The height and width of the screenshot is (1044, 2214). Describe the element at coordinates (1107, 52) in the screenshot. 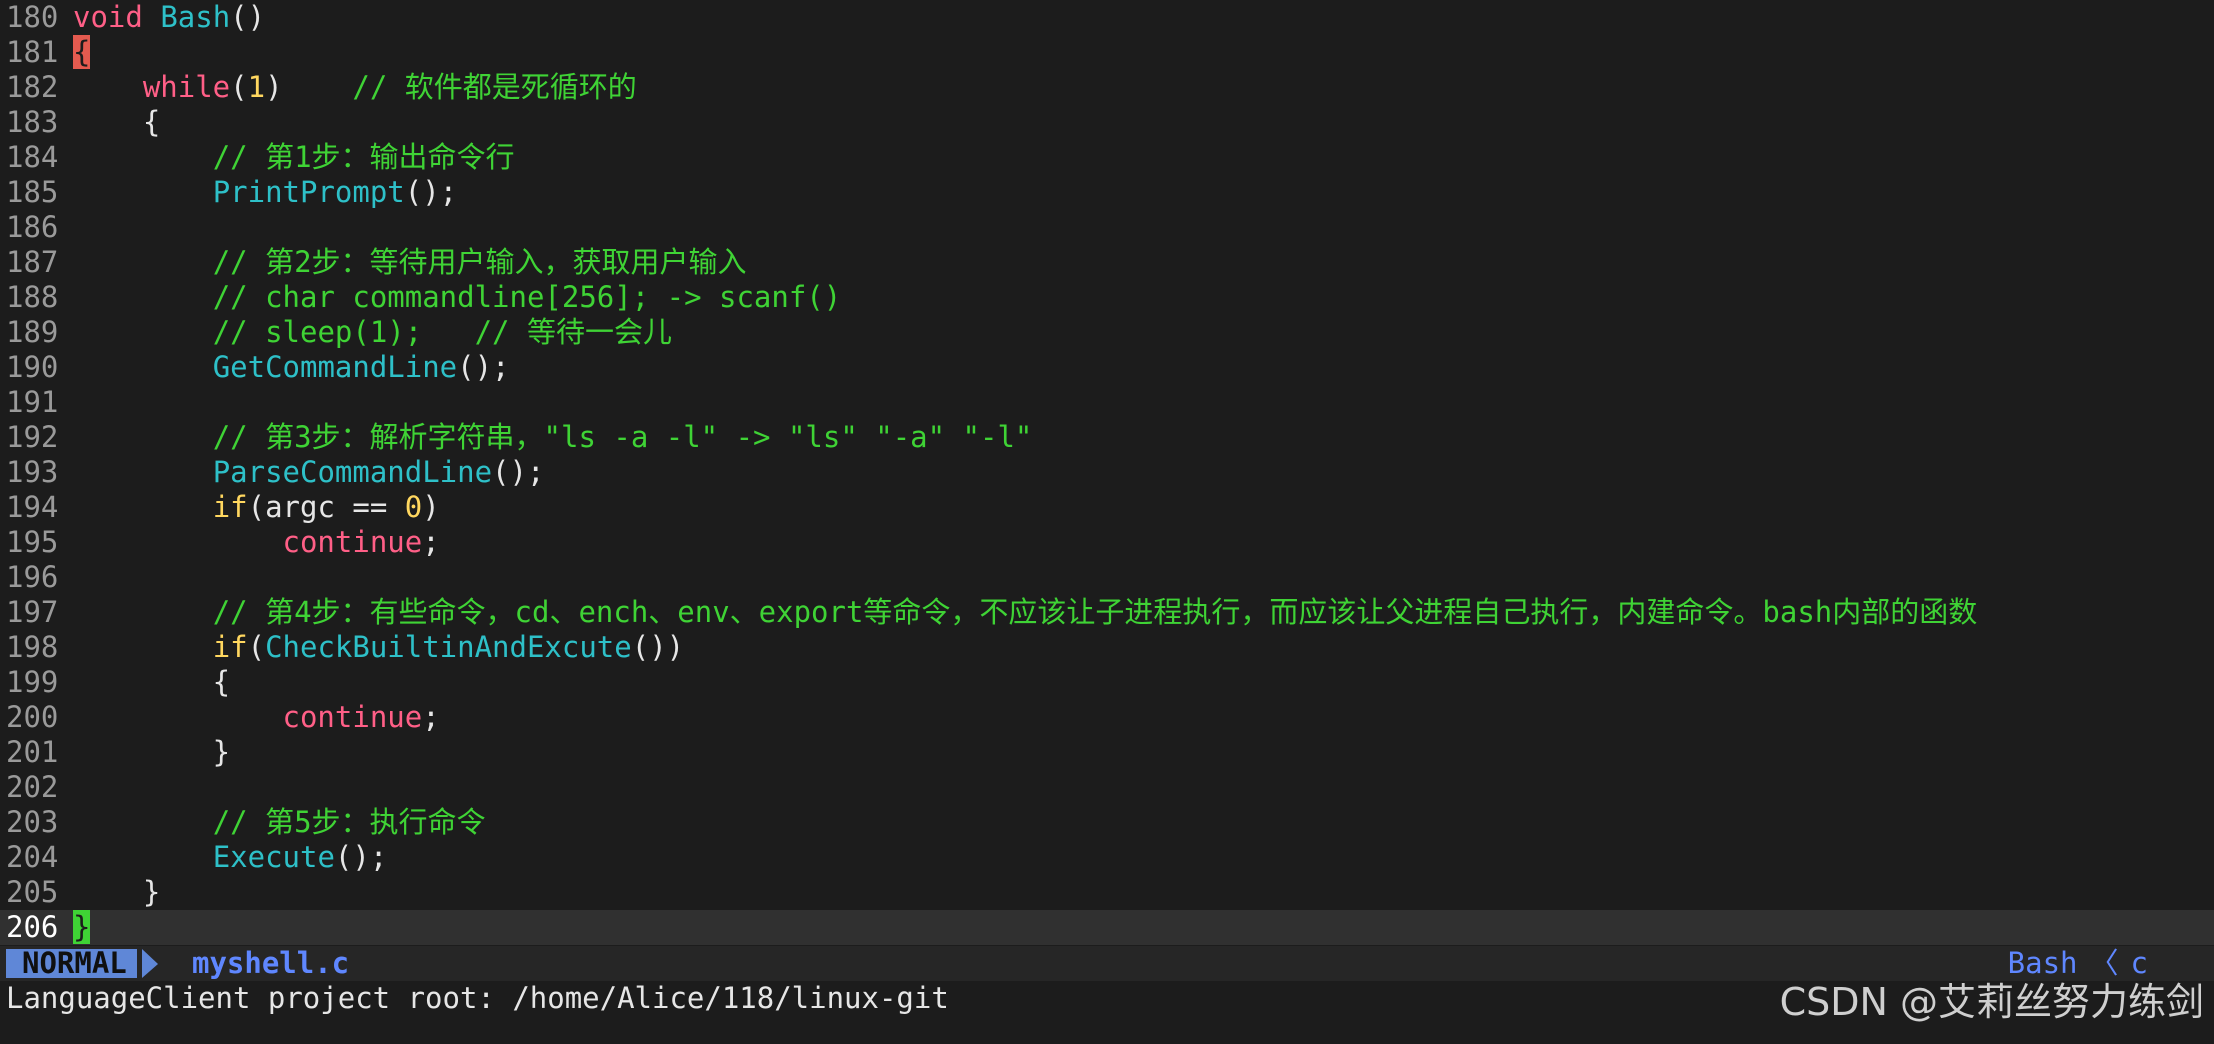

I see `code-line: 181 {` at that location.